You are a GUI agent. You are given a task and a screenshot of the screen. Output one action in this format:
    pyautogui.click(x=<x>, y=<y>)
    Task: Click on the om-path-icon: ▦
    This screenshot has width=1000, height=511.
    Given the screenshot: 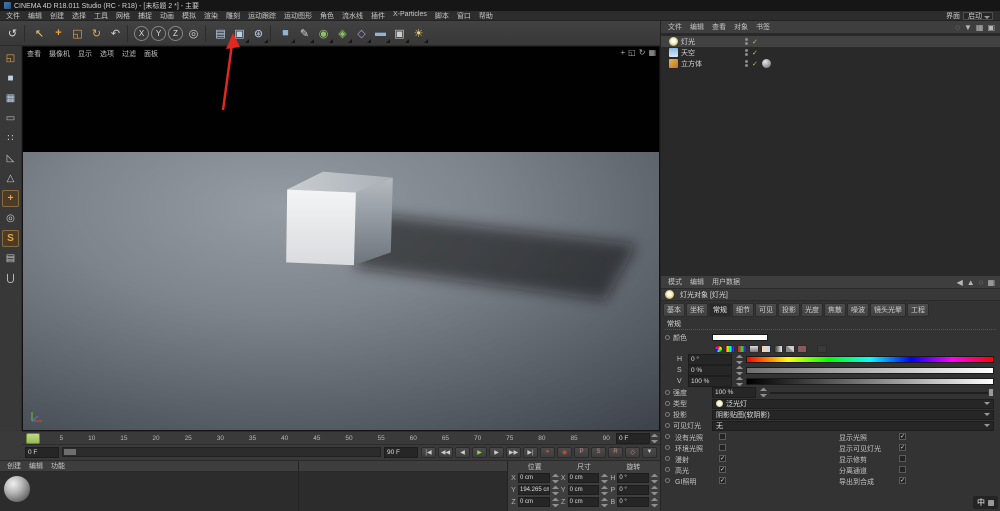 What is the action you would take?
    pyautogui.click(x=980, y=27)
    